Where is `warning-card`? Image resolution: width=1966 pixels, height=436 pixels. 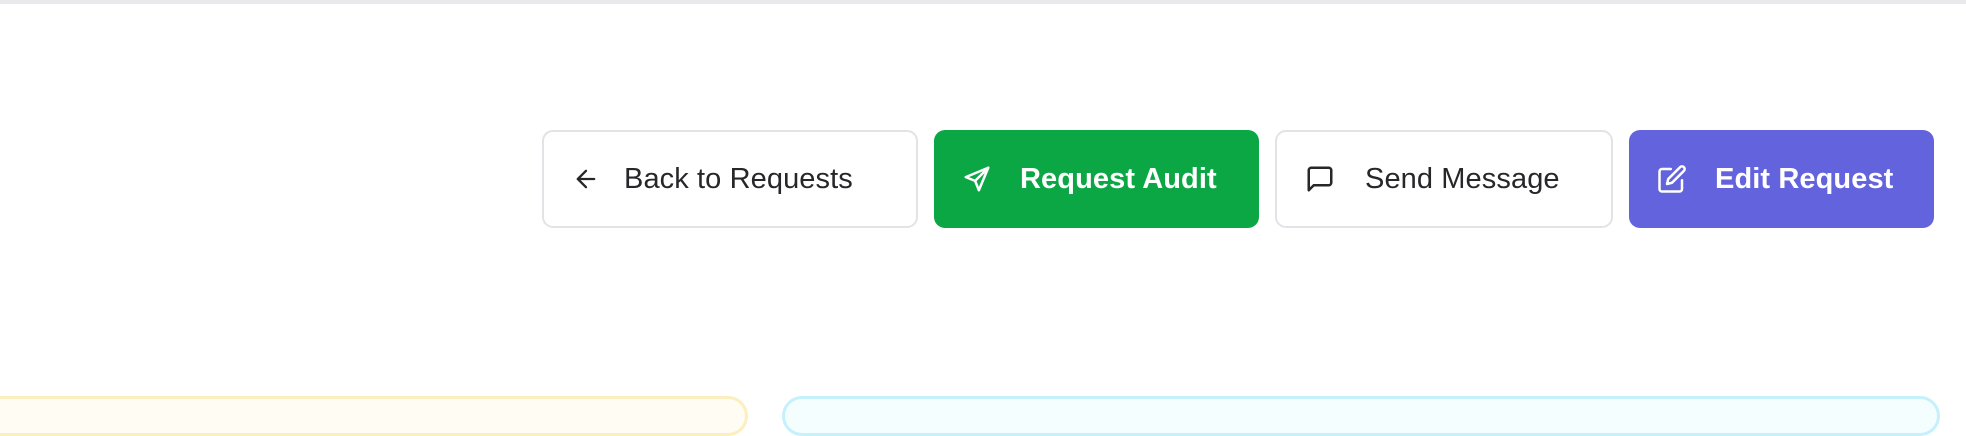
warning-card is located at coordinates (374, 416).